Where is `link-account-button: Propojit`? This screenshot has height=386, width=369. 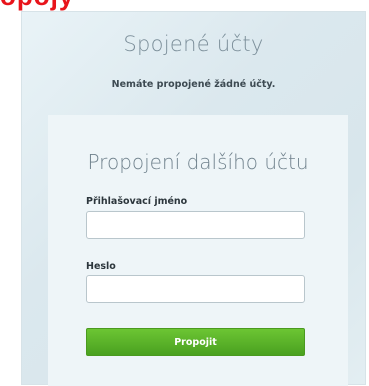 link-account-button: Propojit is located at coordinates (195, 342).